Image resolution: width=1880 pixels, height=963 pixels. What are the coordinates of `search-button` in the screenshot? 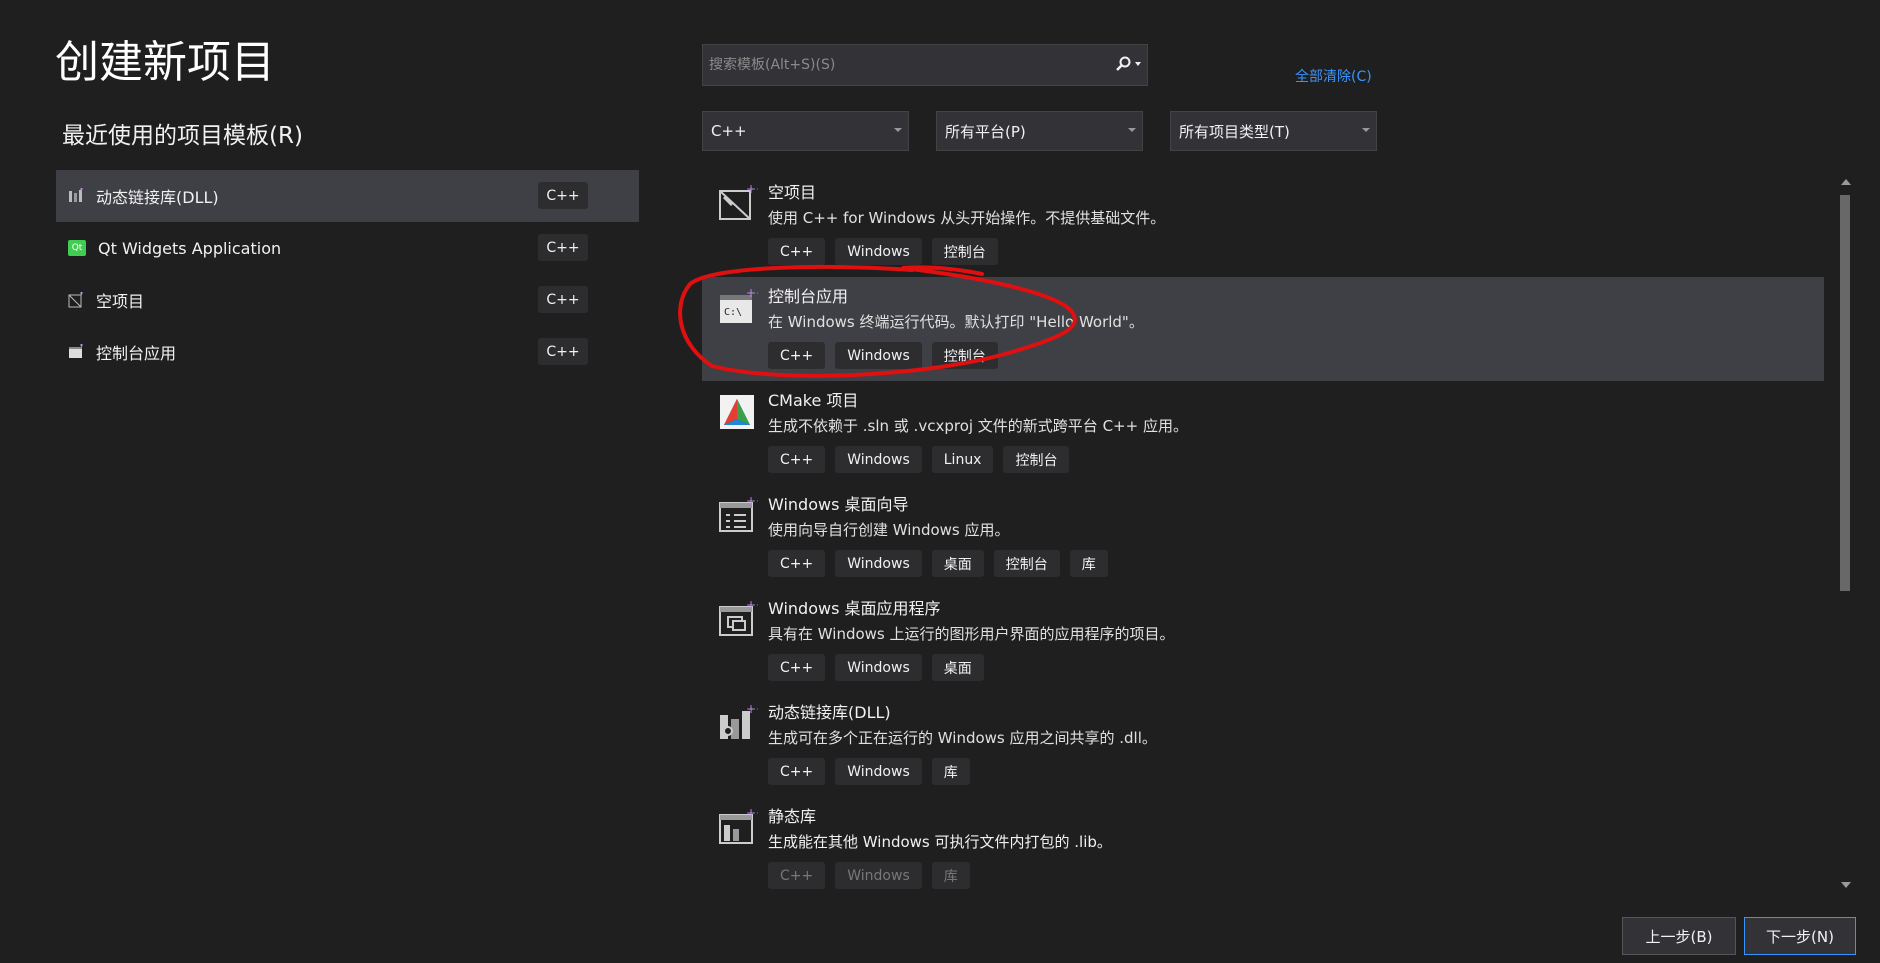 It's located at (1128, 64).